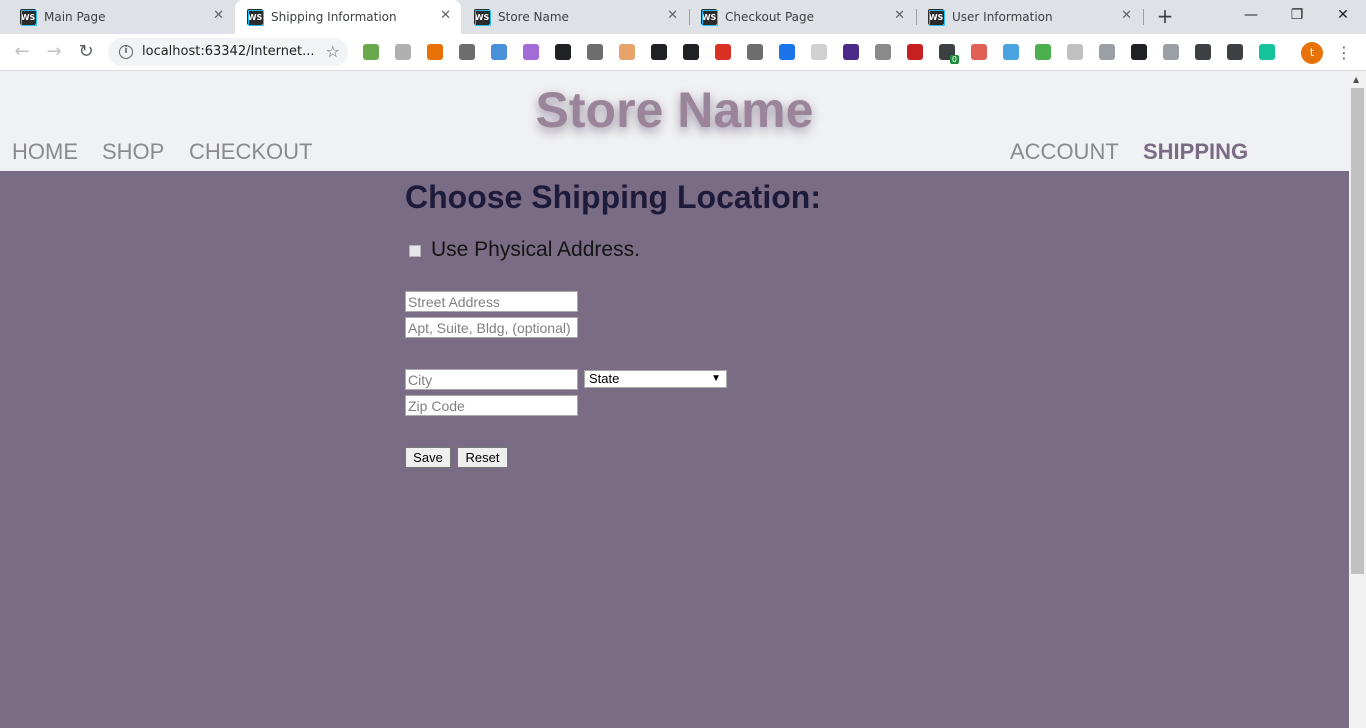 The width and height of the screenshot is (1366, 728). What do you see at coordinates (1143, 17) in the screenshot?
I see `tab-divider` at bounding box center [1143, 17].